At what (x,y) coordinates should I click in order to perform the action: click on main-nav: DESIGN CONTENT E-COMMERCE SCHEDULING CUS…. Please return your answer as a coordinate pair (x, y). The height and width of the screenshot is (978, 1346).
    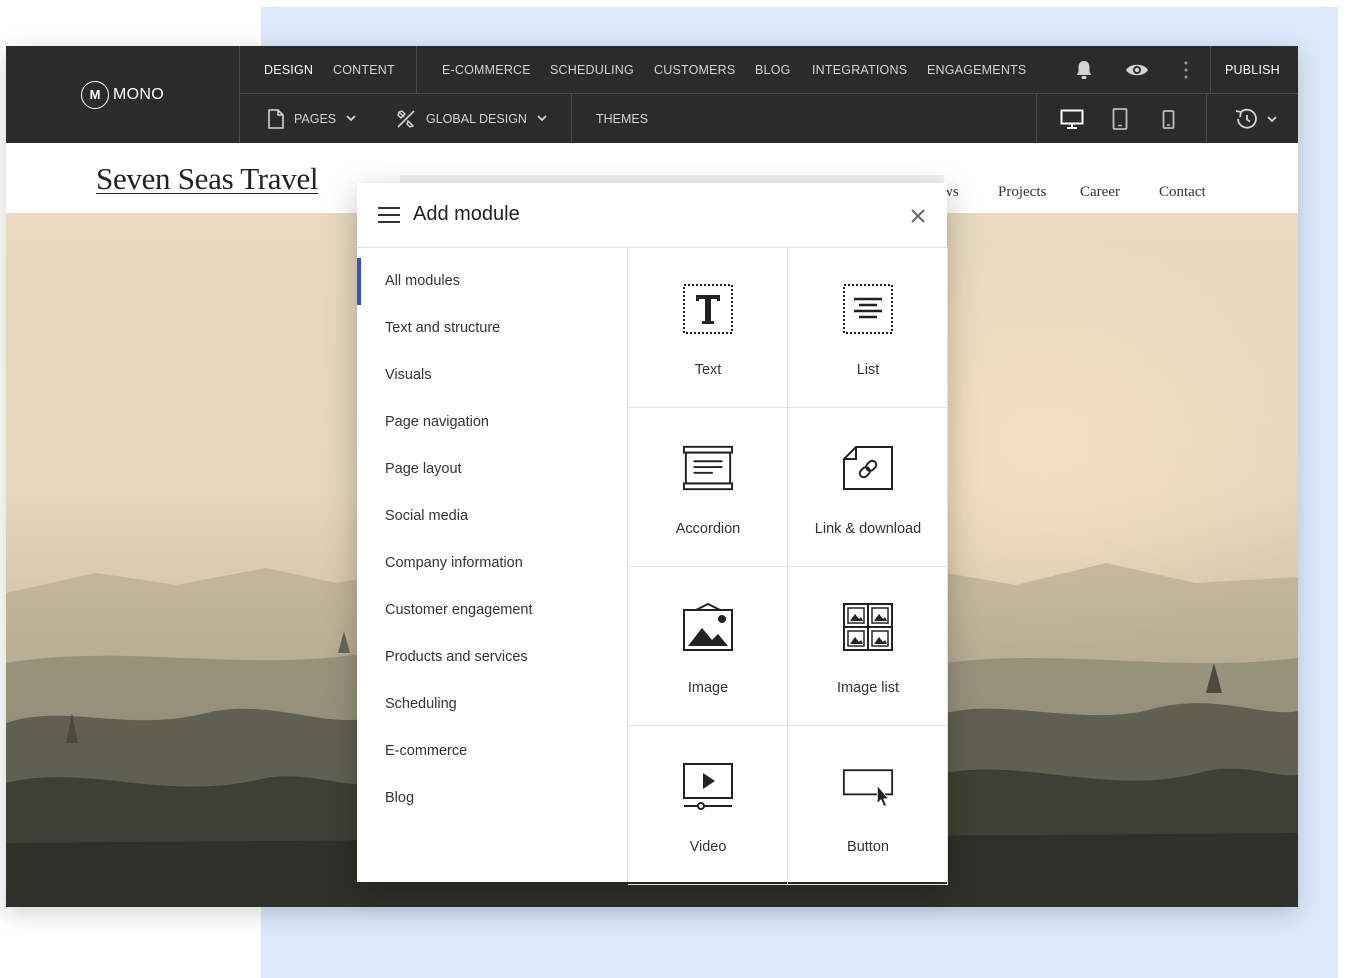
    Looking at the image, I should click on (769, 70).